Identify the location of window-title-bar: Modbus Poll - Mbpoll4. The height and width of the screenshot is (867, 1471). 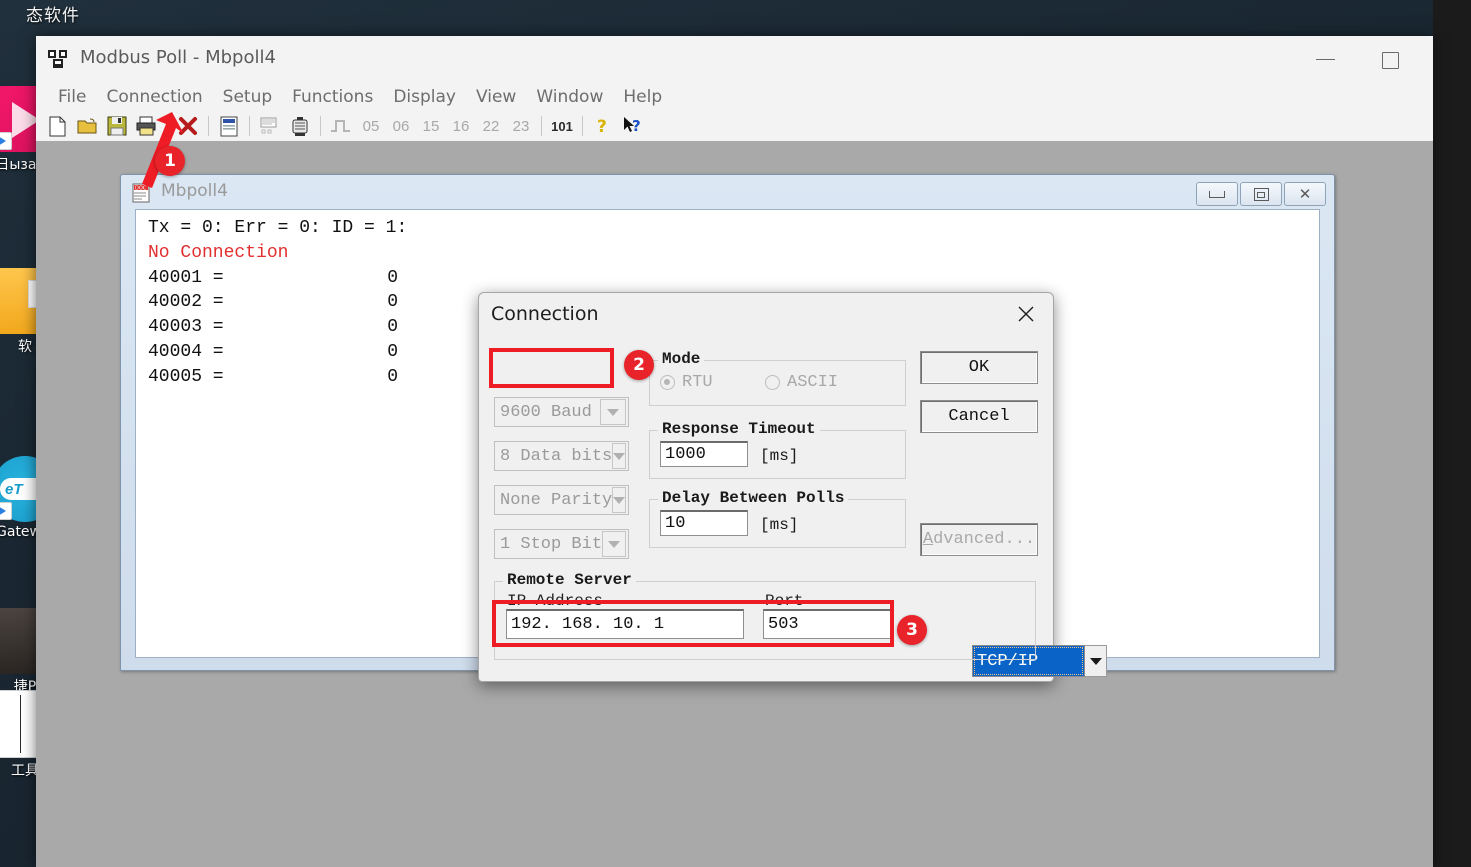
(734, 60).